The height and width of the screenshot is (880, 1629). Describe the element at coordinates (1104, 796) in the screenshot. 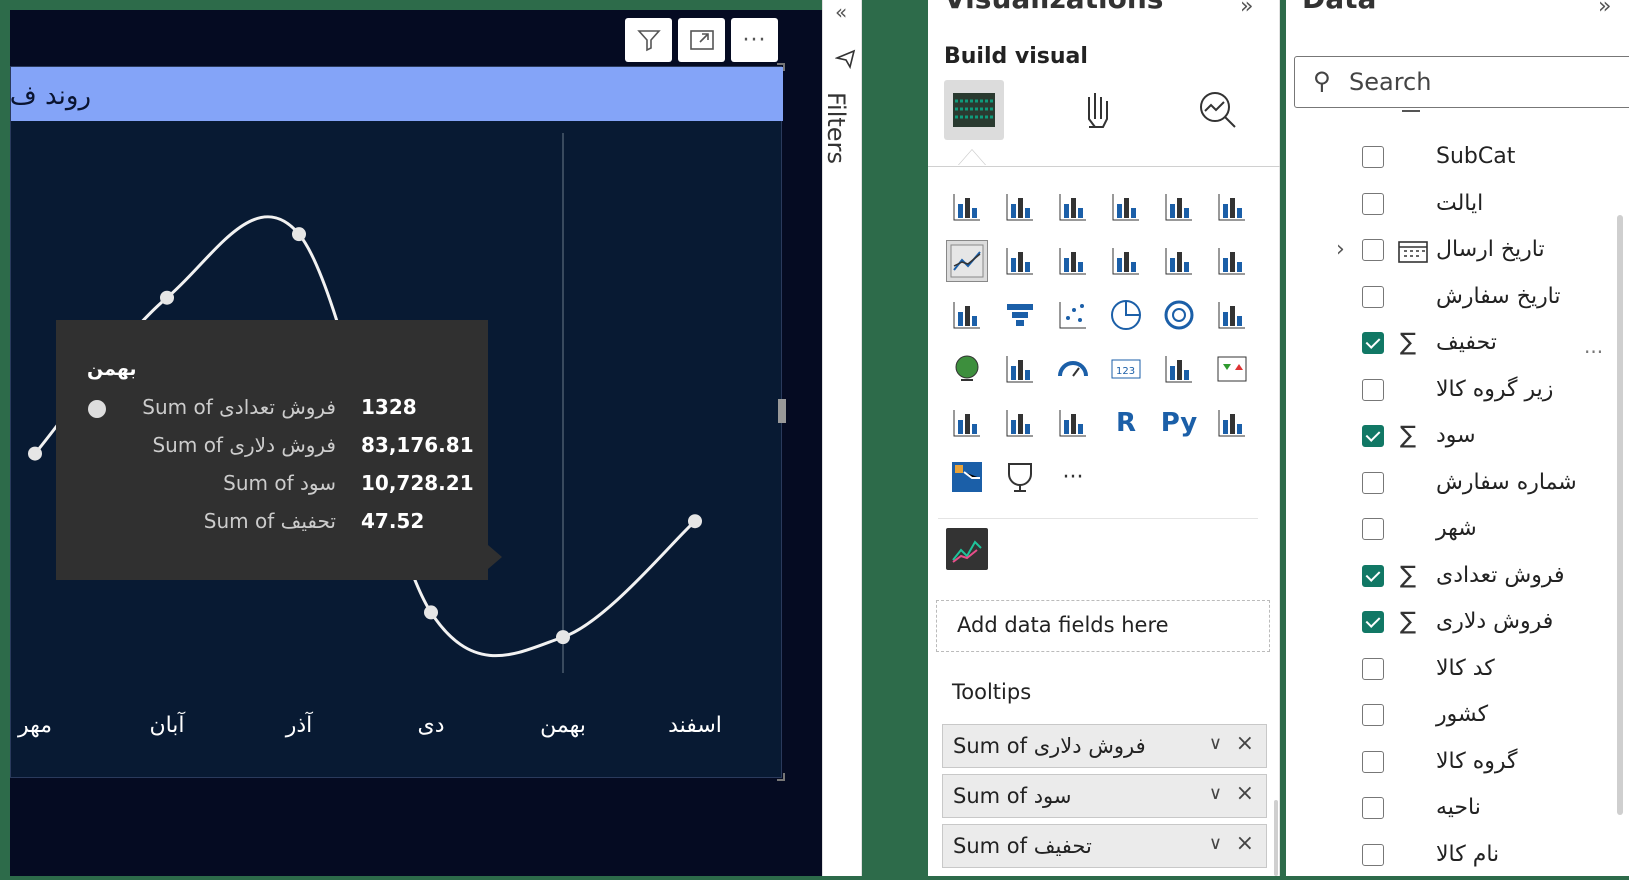

I see `tooltip-field-pill: Sum of سود ∨ ×` at that location.